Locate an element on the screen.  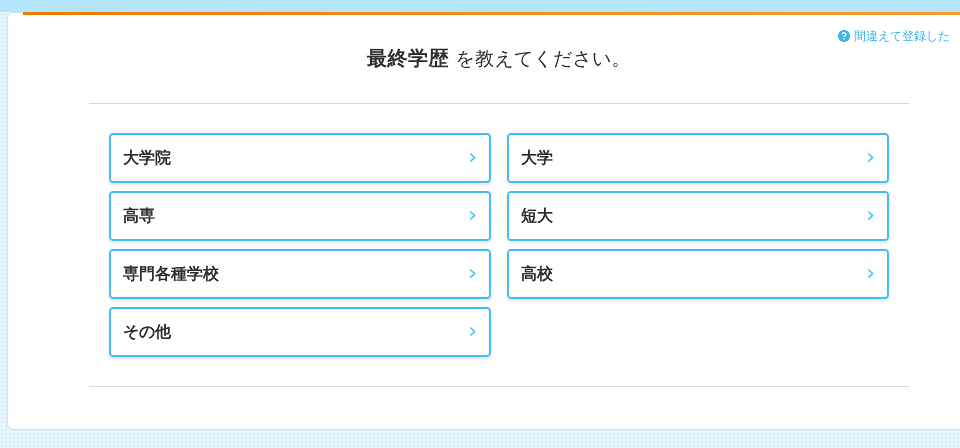
option-button: その他 › is located at coordinates (300, 332).